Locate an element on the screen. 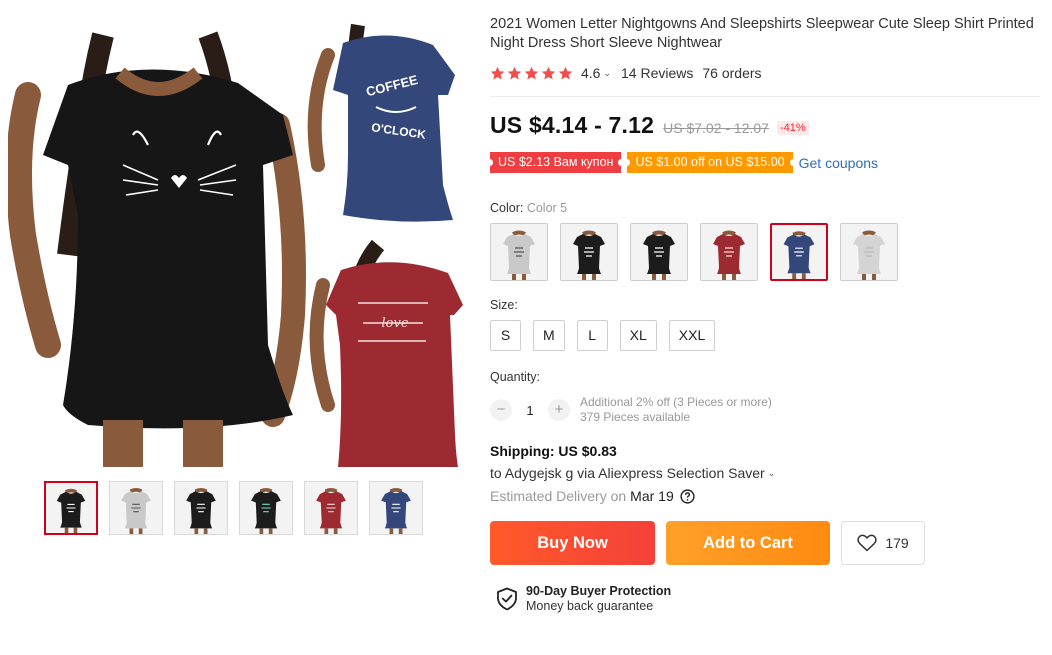  color-label: Color: Color 5 is located at coordinates (768, 208).